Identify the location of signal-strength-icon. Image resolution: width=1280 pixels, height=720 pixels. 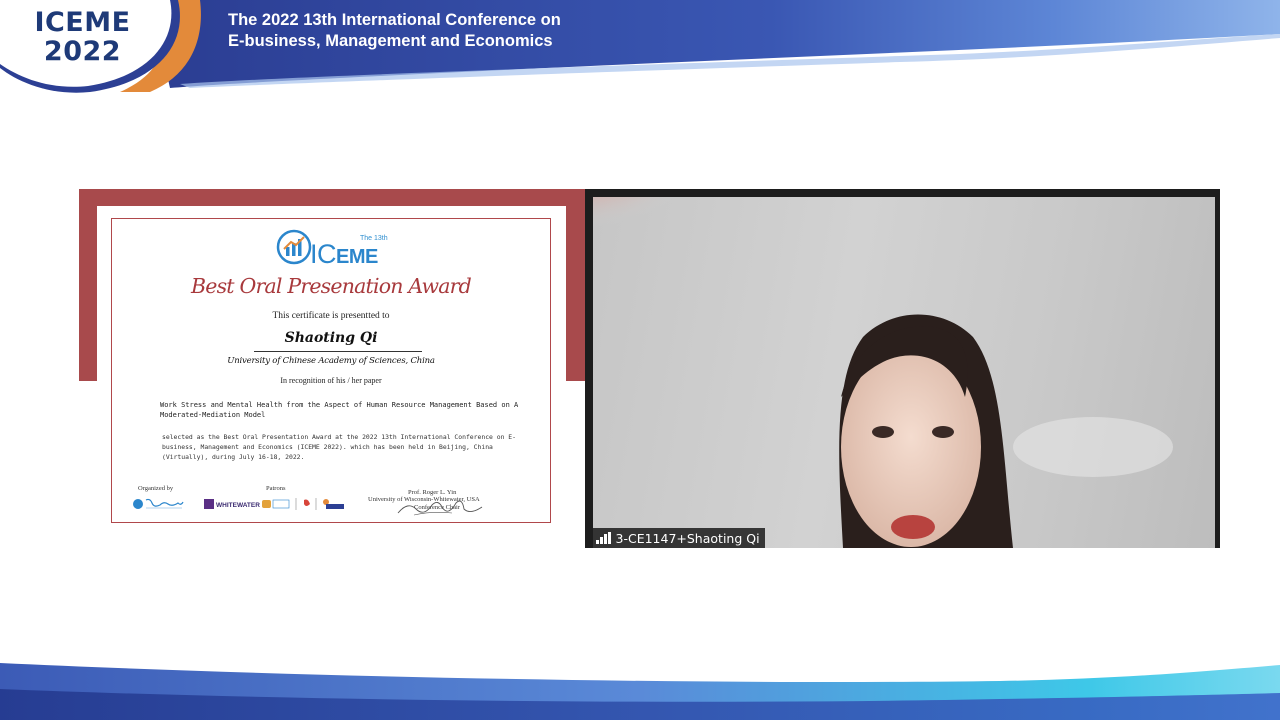
(603, 538).